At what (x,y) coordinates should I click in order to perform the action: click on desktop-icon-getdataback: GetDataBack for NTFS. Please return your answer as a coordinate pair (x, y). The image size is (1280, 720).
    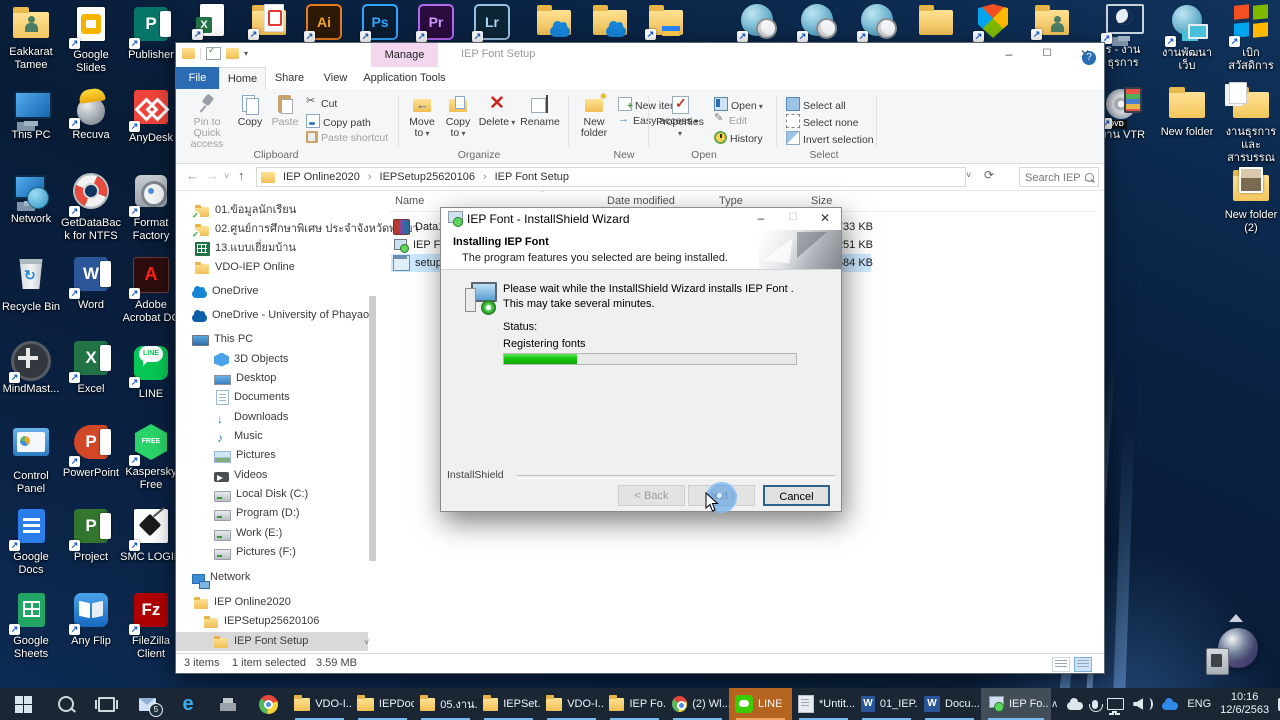
    Looking at the image, I should click on (91, 206).